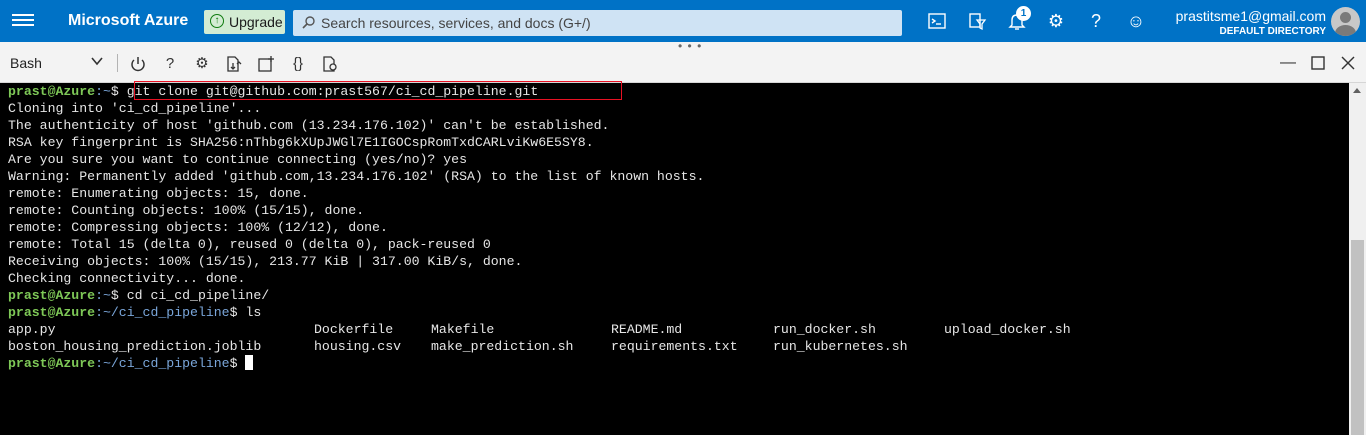  Describe the element at coordinates (1250, 16) in the screenshot. I see `account-email: prastitsme1@gmail.com` at that location.